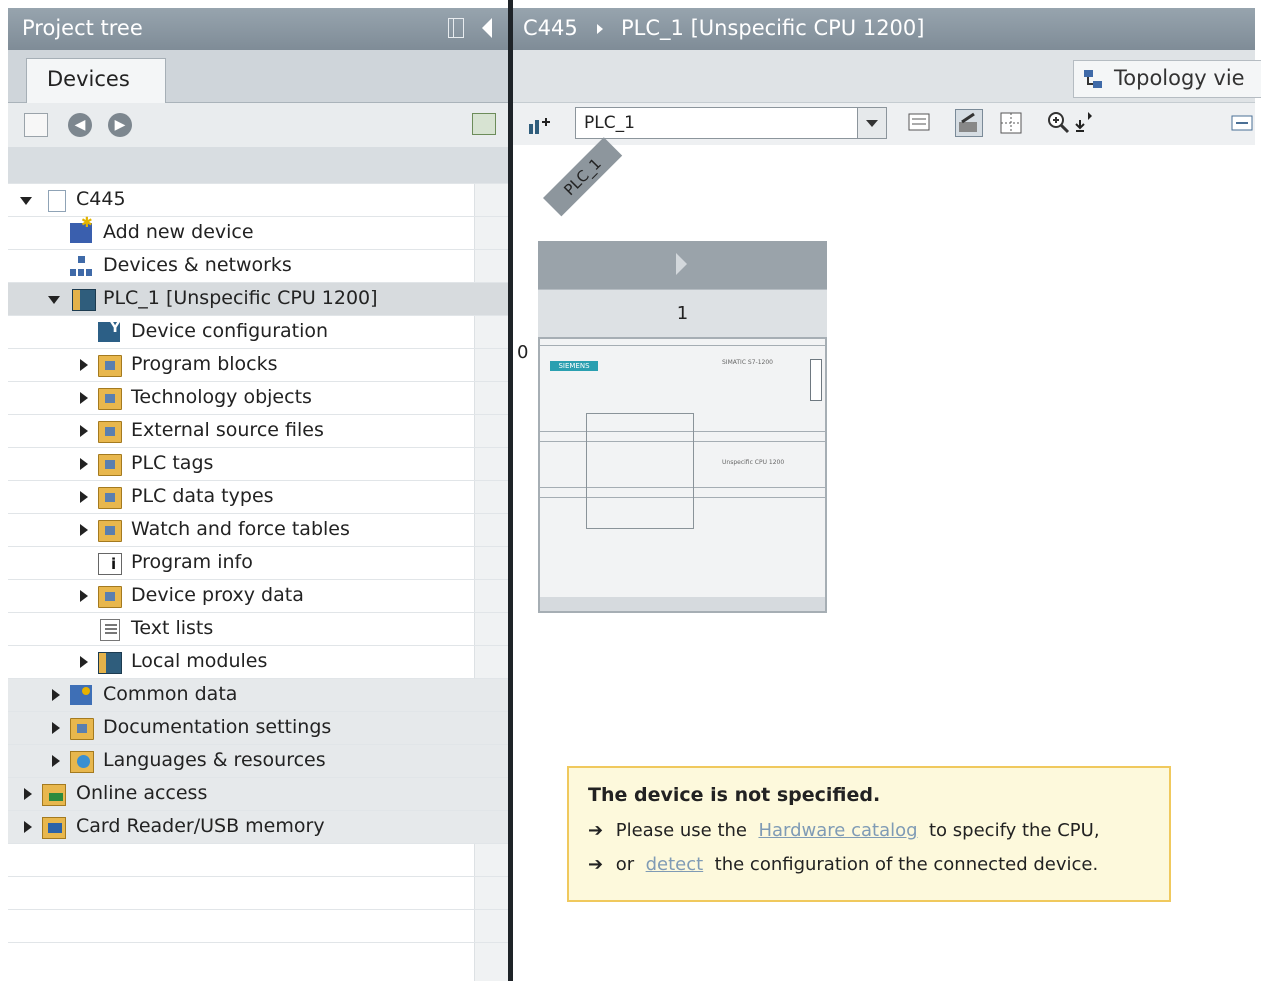  I want to click on tree-item-external-source-files: External source files, so click(259, 430).